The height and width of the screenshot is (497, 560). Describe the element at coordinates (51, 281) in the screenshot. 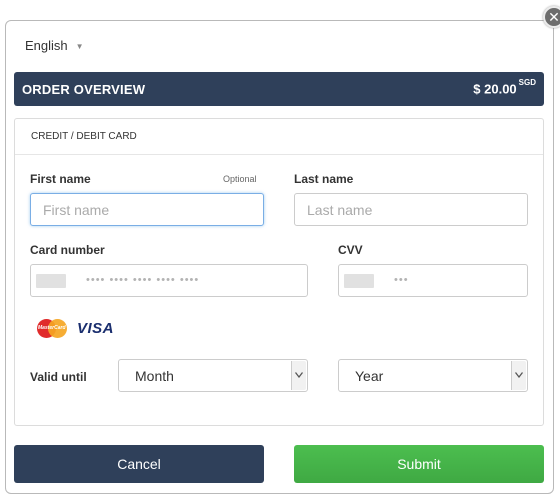

I see `card-icon` at that location.